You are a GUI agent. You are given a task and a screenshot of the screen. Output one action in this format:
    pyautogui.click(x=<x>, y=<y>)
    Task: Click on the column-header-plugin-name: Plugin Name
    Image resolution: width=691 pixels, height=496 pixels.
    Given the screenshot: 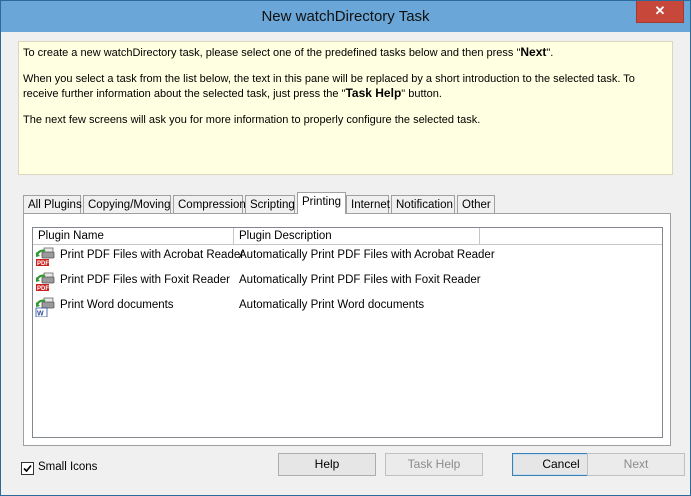 What is the action you would take?
    pyautogui.click(x=133, y=236)
    